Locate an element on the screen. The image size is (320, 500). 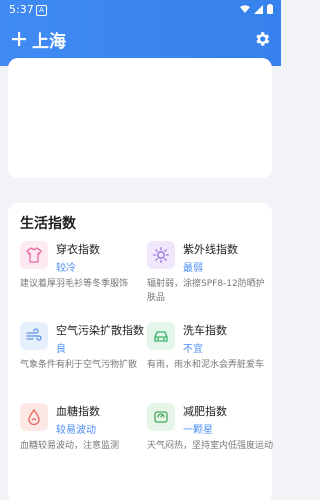
item-desc: 血糖较易波动，注意监测 is located at coordinates (70, 446).